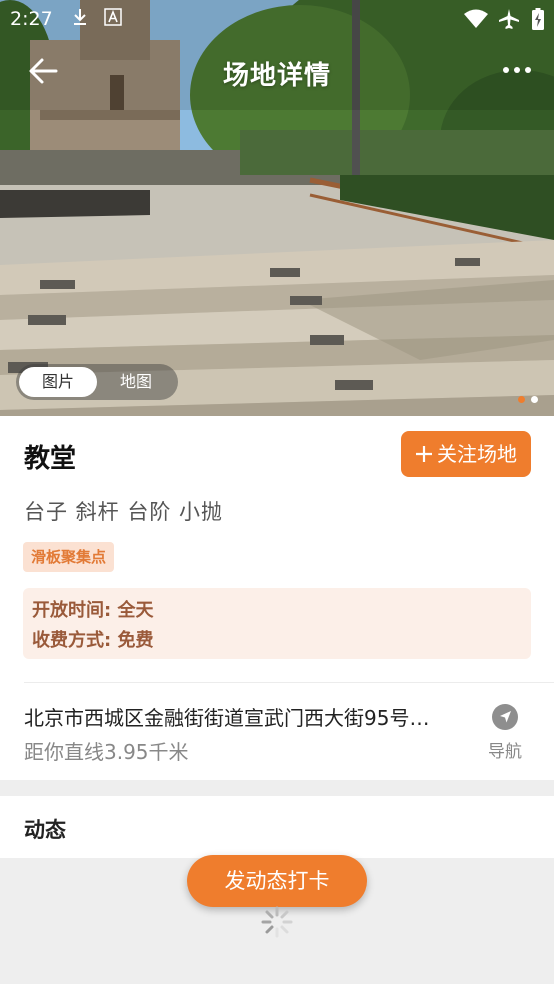 Image resolution: width=554 pixels, height=984 pixels. I want to click on navigate-button: 导航, so click(505, 731).